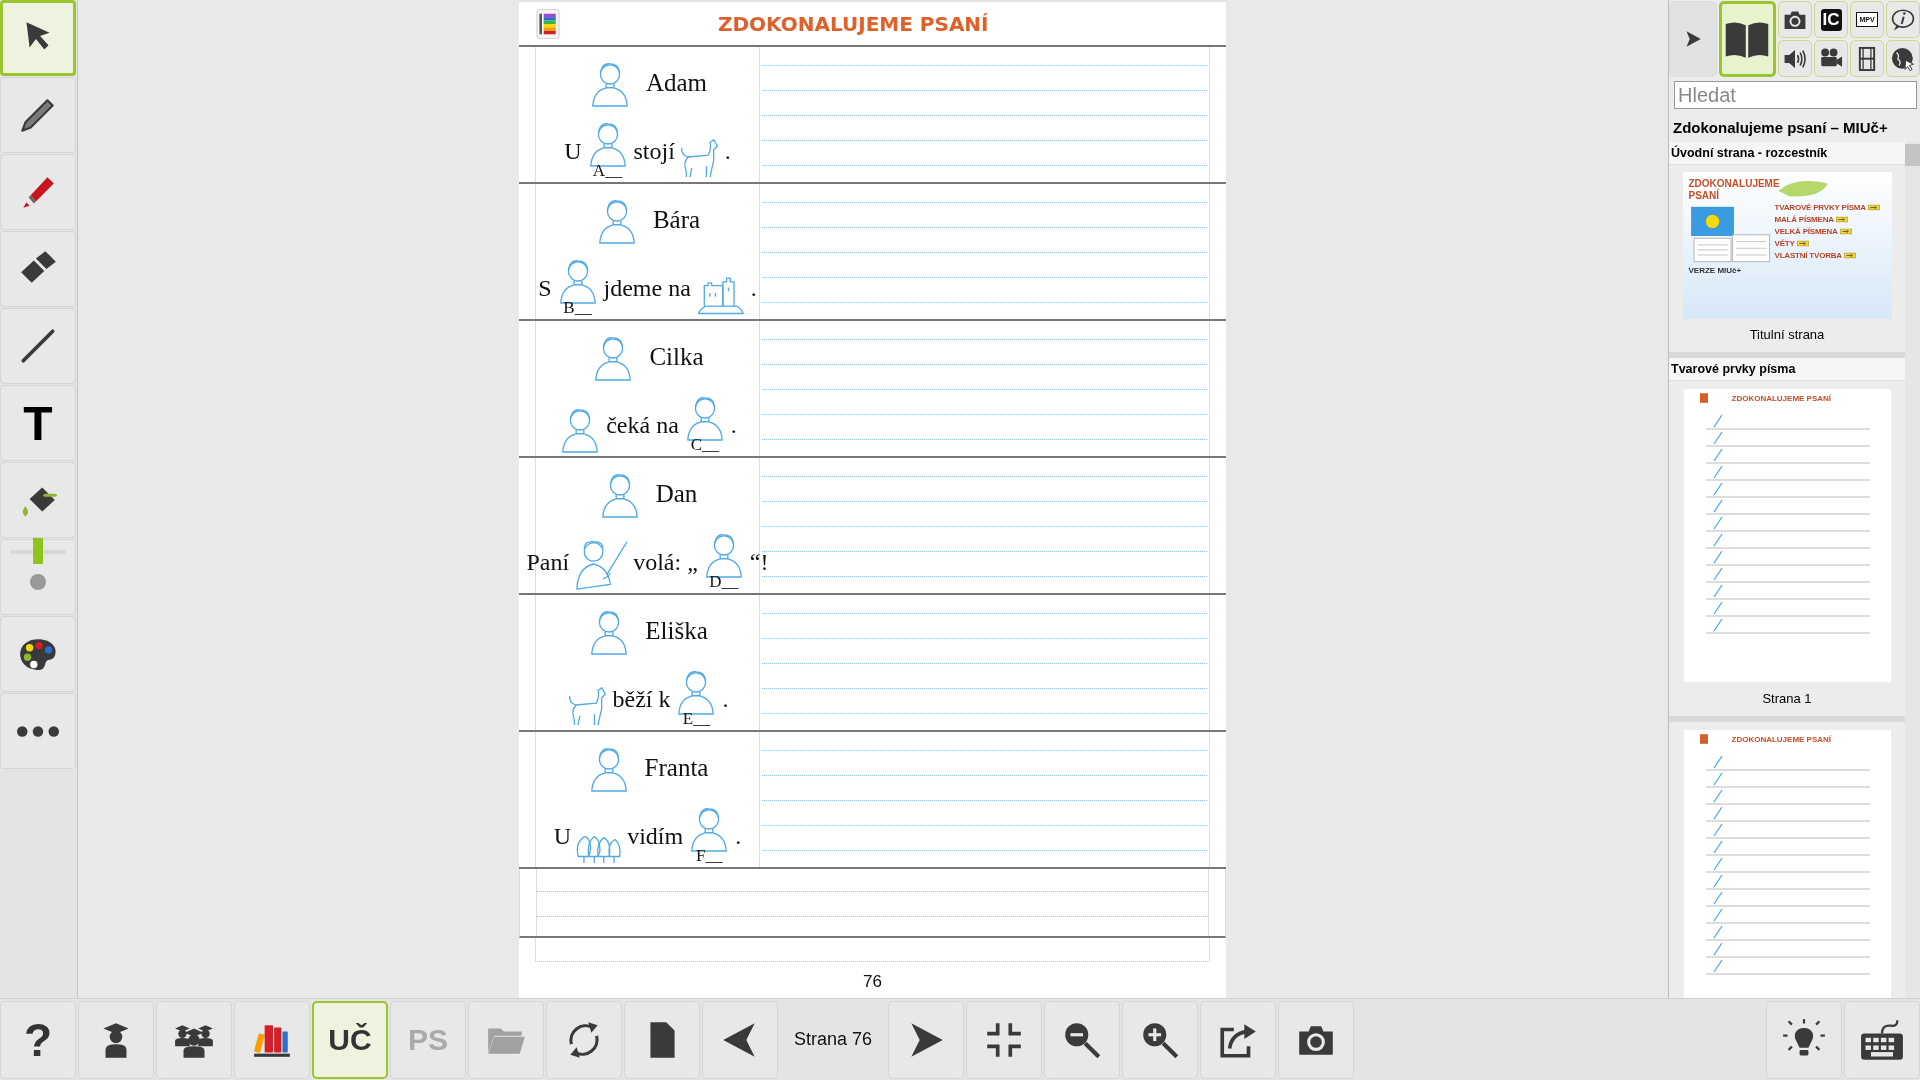  I want to click on thumbnail-caption: Titulní strana, so click(1787, 334).